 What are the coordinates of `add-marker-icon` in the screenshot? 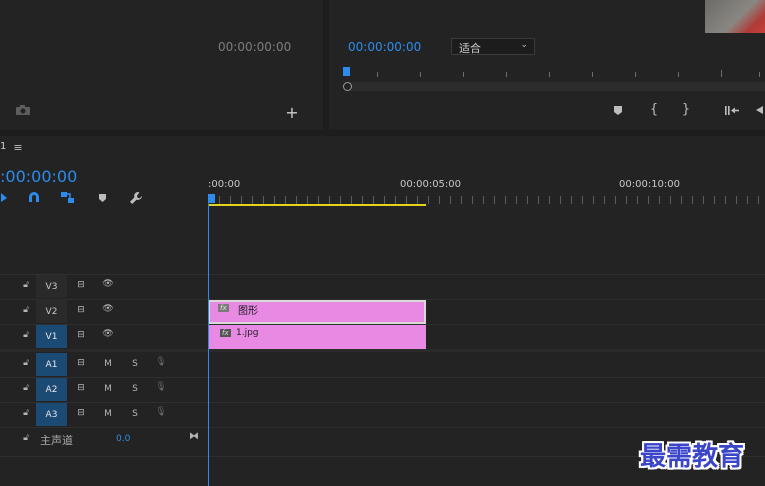 It's located at (102, 198).